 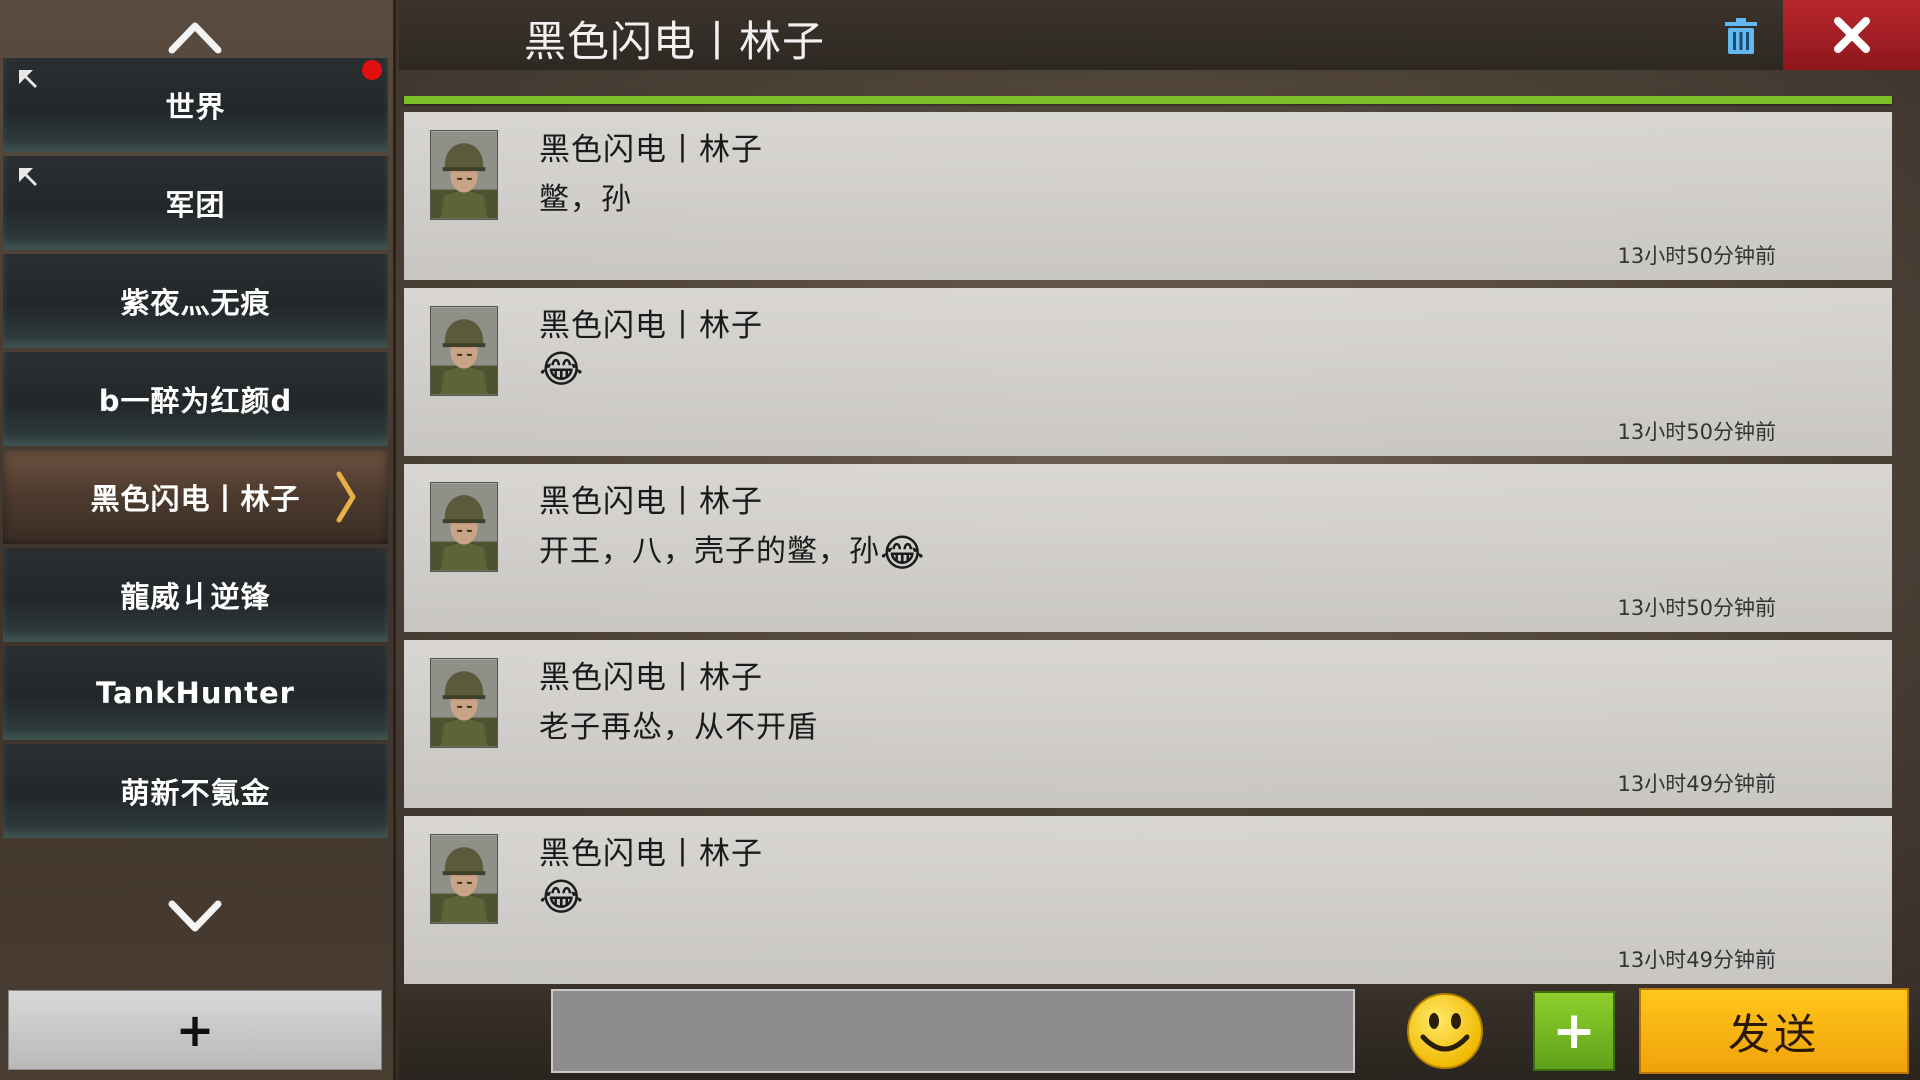 I want to click on scroll-up-button, so click(x=195, y=37).